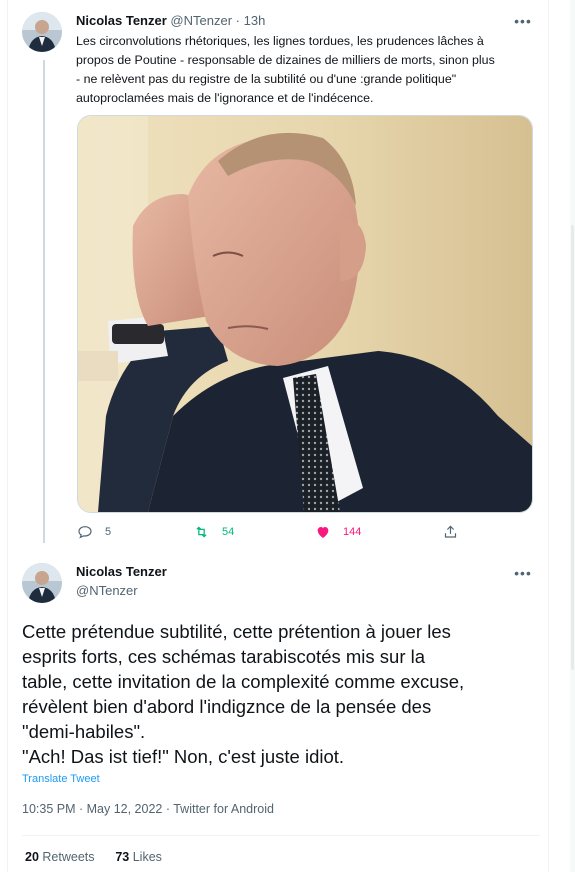  What do you see at coordinates (352, 532) in the screenshot?
I see `like-count: 144` at bounding box center [352, 532].